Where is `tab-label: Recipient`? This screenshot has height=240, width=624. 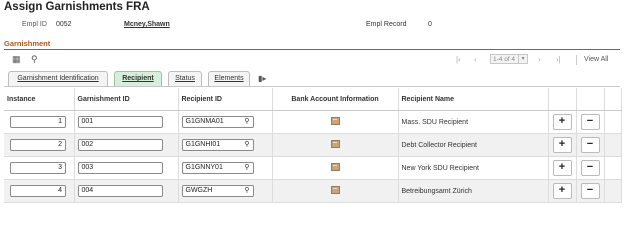 tab-label: Recipient is located at coordinates (138, 78).